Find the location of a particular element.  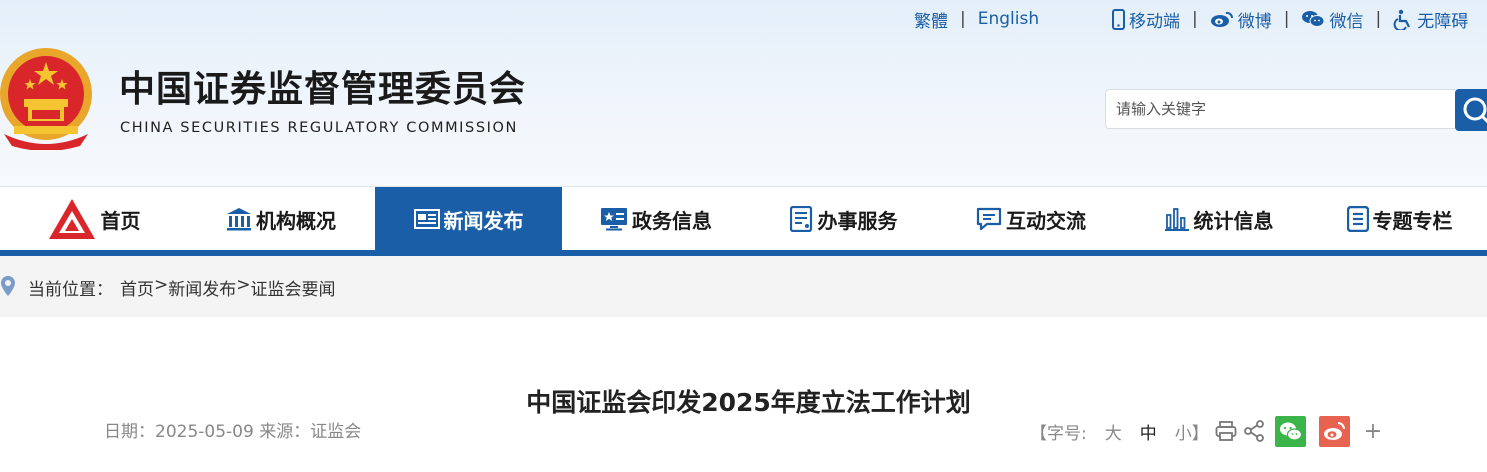

share-icon is located at coordinates (1253, 431).